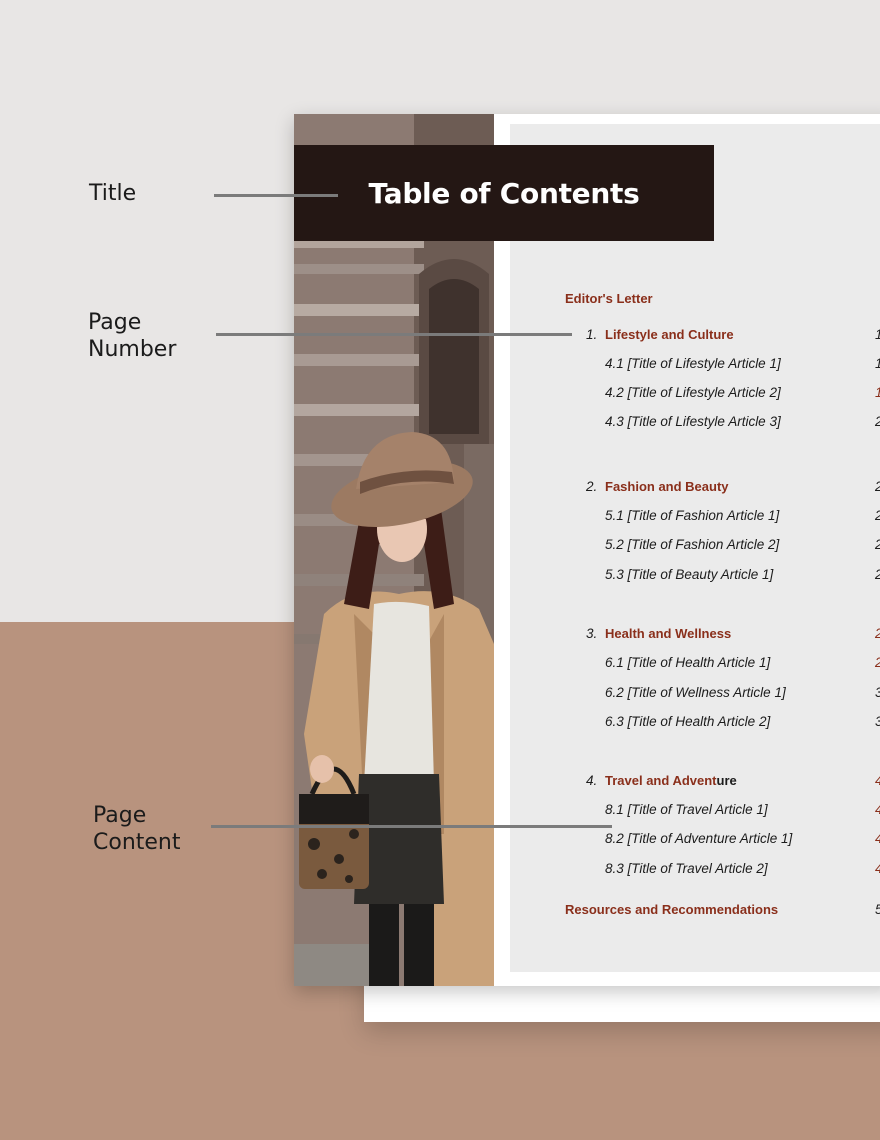 The image size is (880, 1140). I want to click on toc-section-title-tail: ure, so click(726, 780).